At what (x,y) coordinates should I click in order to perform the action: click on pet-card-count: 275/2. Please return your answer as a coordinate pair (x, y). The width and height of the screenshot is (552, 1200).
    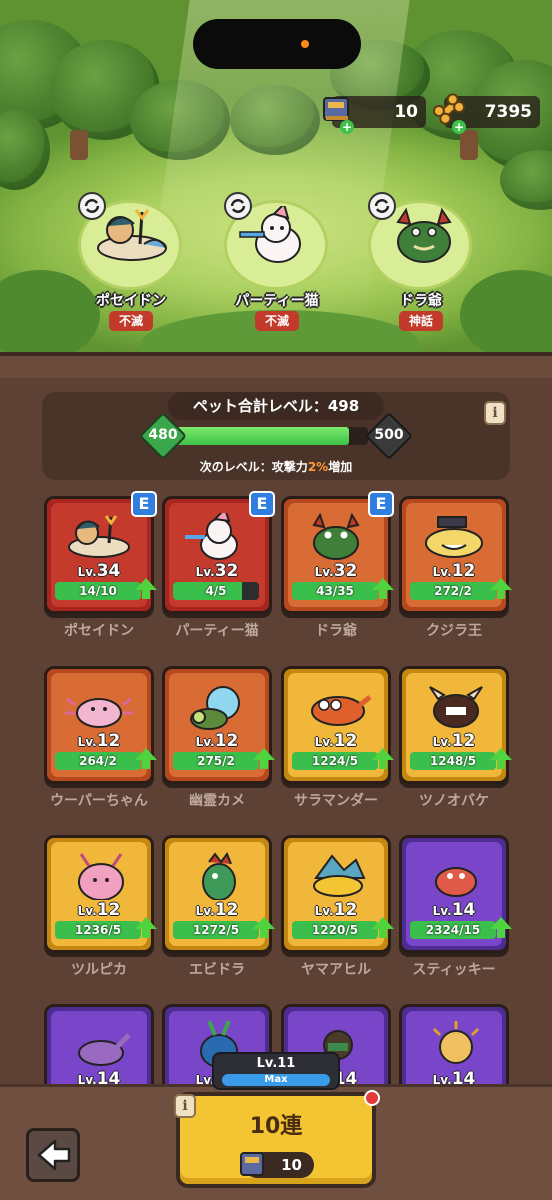
    Looking at the image, I should click on (216, 761).